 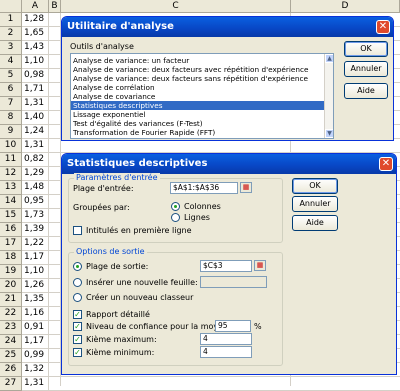 I want to click on cell-a: 1,28, so click(x=35, y=20).